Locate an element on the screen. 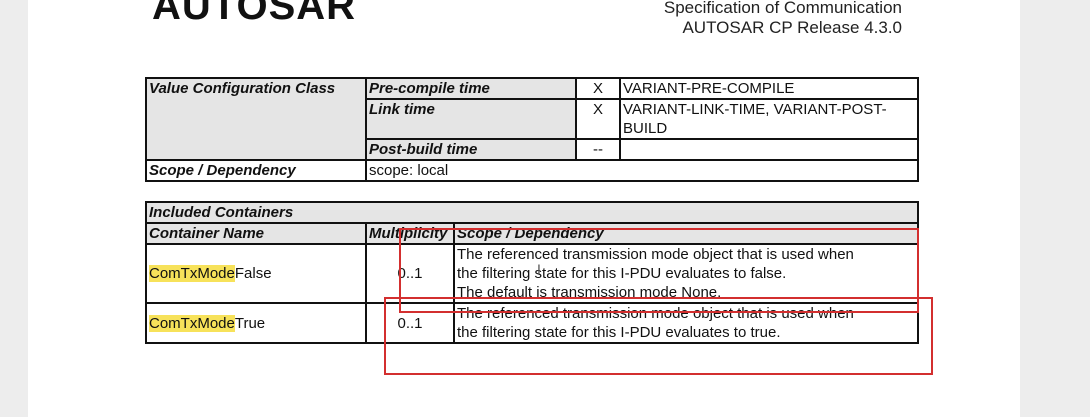 This screenshot has width=1090, height=417. autosar-logo: AUTOSAR is located at coordinates (254, 14).